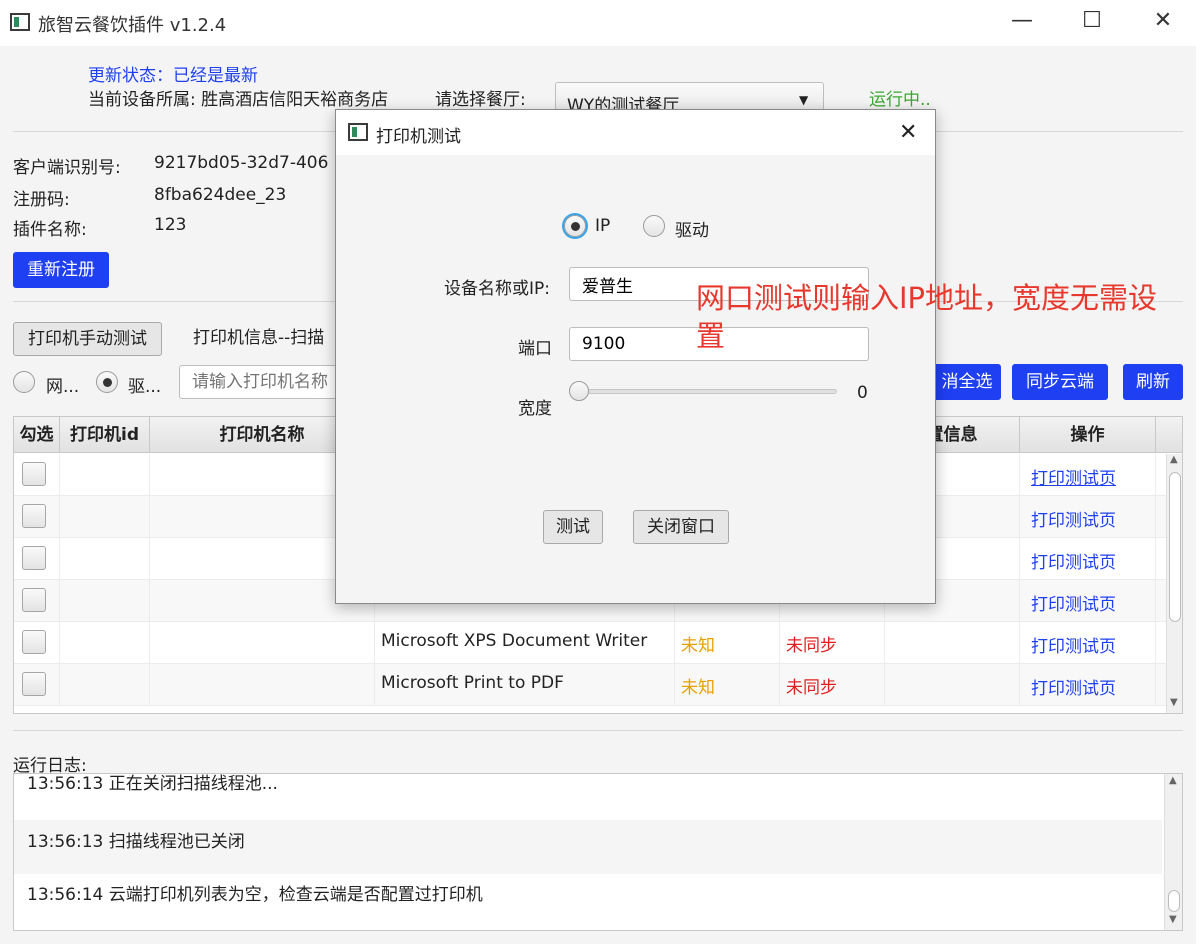 The height and width of the screenshot is (944, 1201). I want to click on log-line-text: 13:56:13 扫描线程池已关闭, so click(136, 842).